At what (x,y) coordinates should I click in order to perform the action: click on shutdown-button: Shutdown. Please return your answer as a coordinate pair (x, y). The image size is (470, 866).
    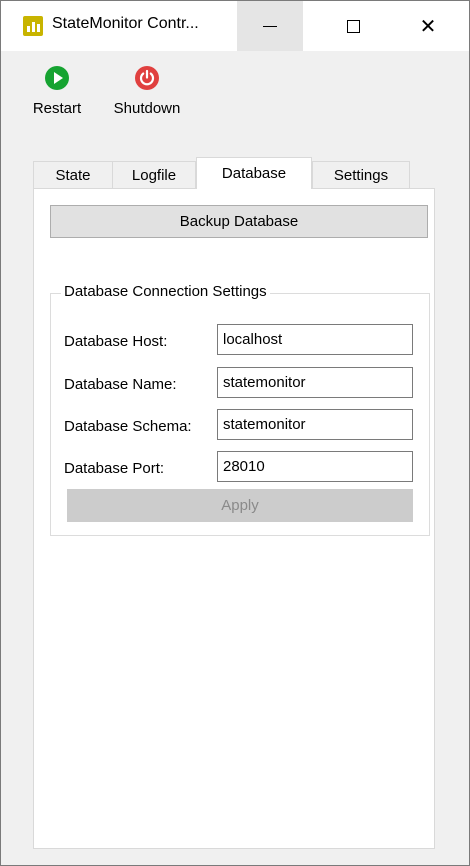
    Looking at the image, I should click on (147, 91).